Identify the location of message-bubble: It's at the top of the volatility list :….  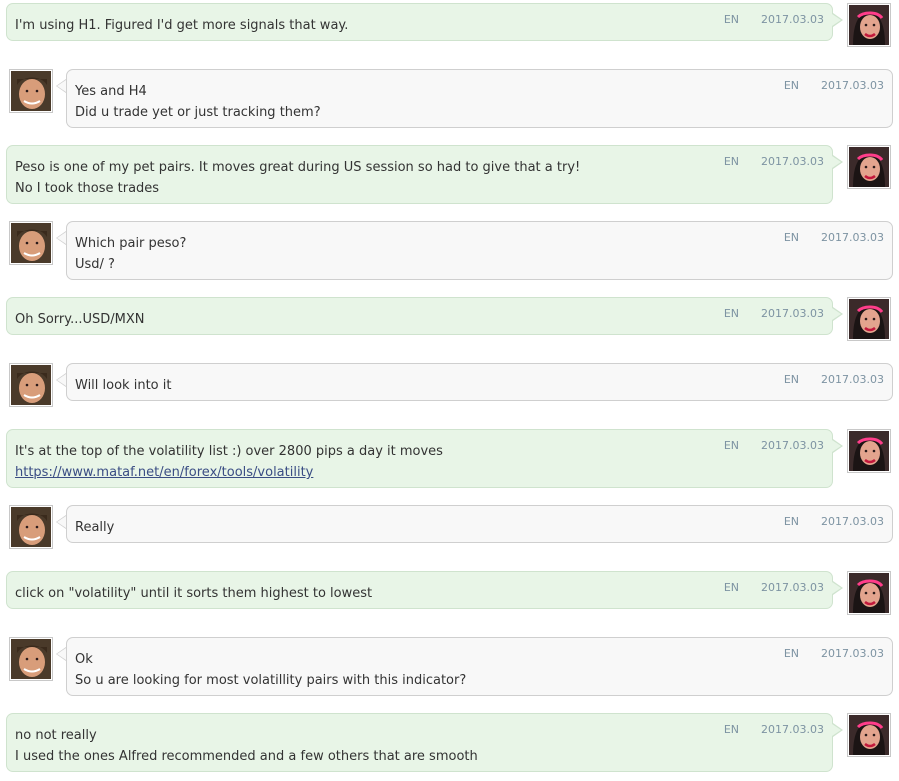
(419, 458).